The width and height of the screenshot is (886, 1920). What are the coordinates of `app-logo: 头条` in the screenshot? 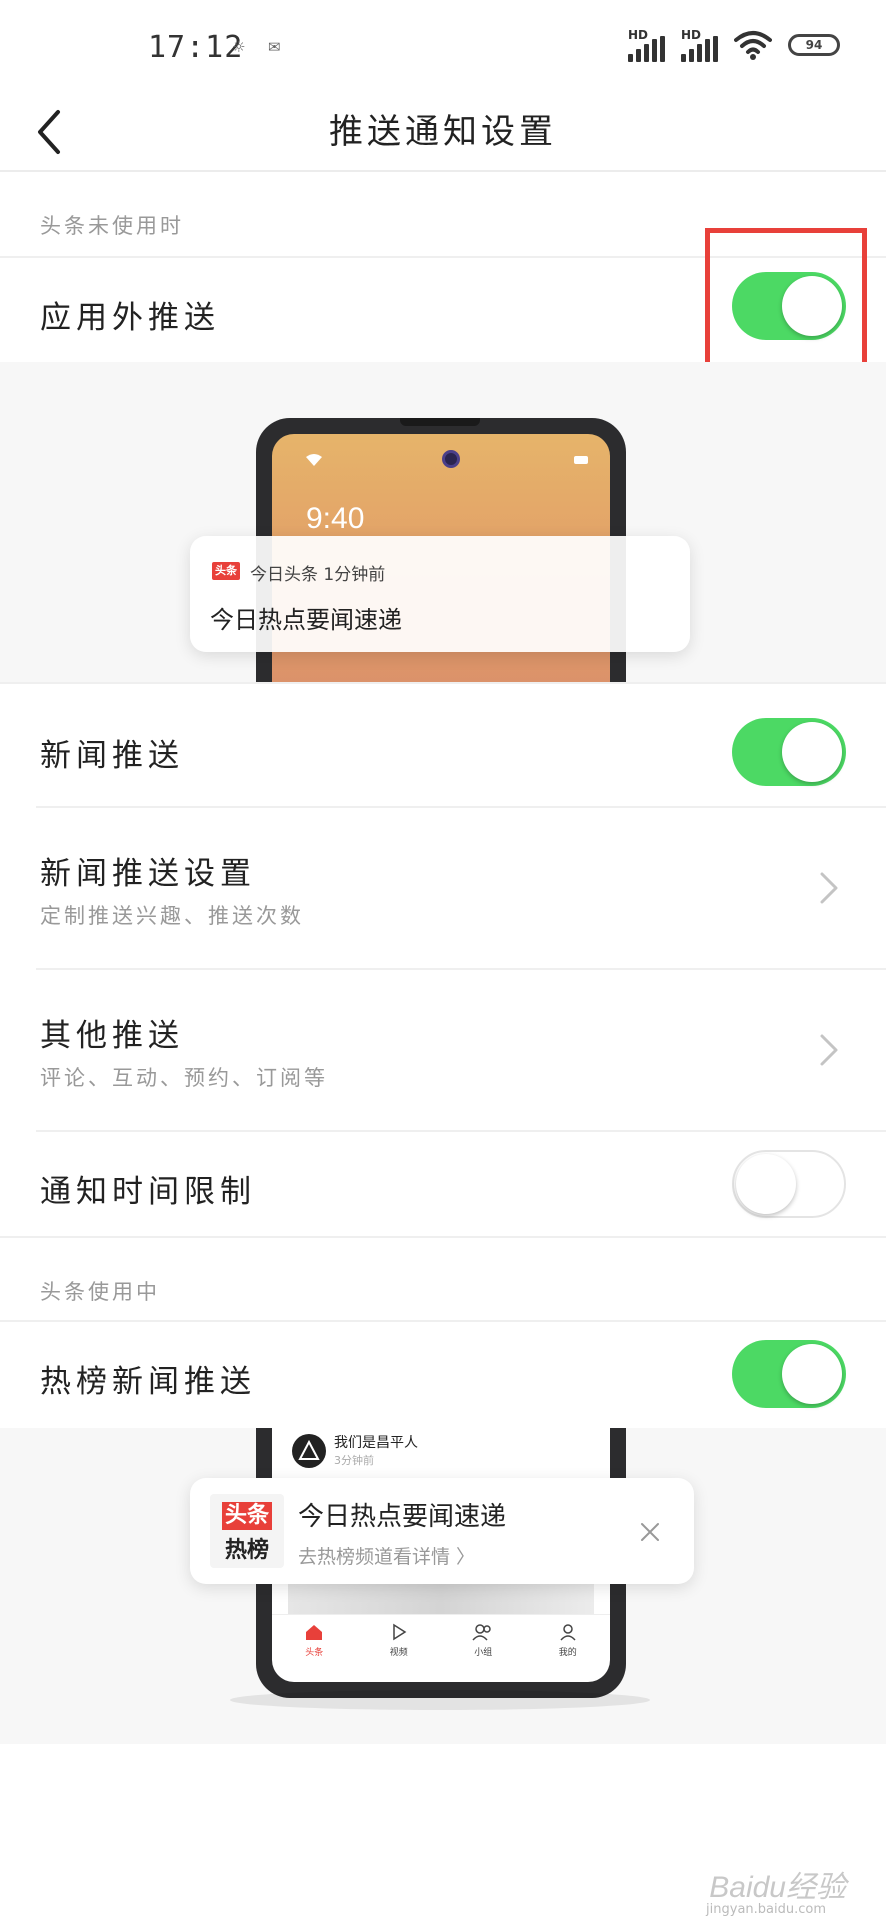 It's located at (226, 571).